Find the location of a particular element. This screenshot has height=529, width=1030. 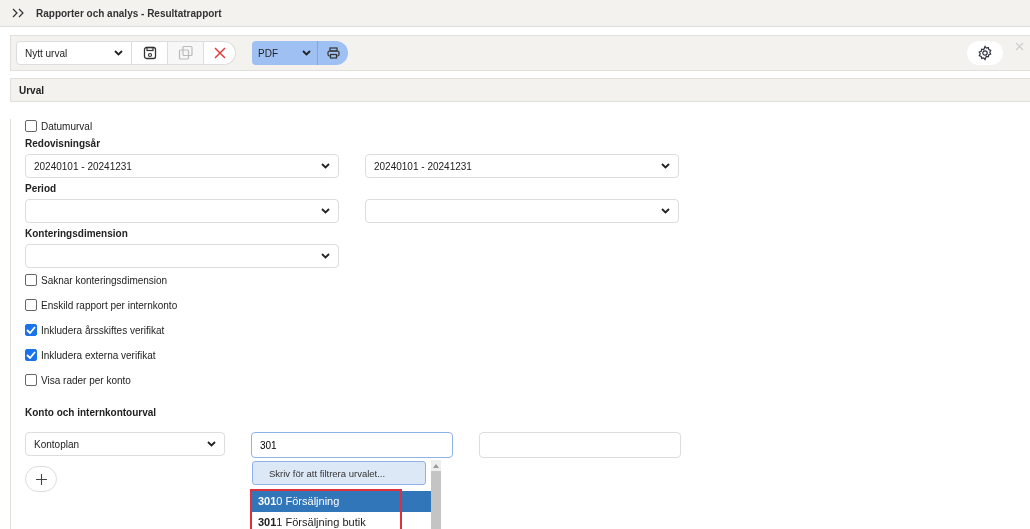

field-label: Period is located at coordinates (41, 189).